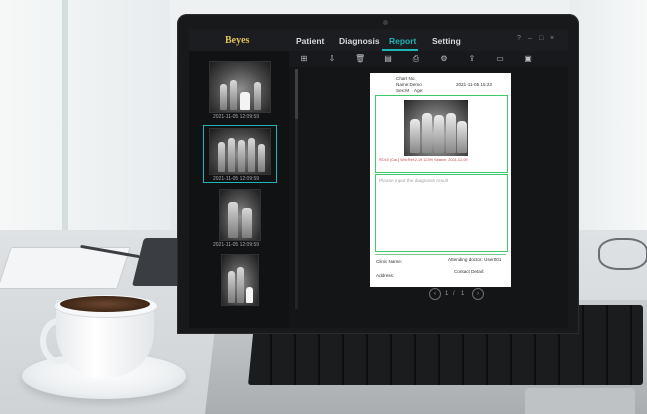 This screenshot has width=647, height=414. I want to click on trackpad, so click(580, 401).